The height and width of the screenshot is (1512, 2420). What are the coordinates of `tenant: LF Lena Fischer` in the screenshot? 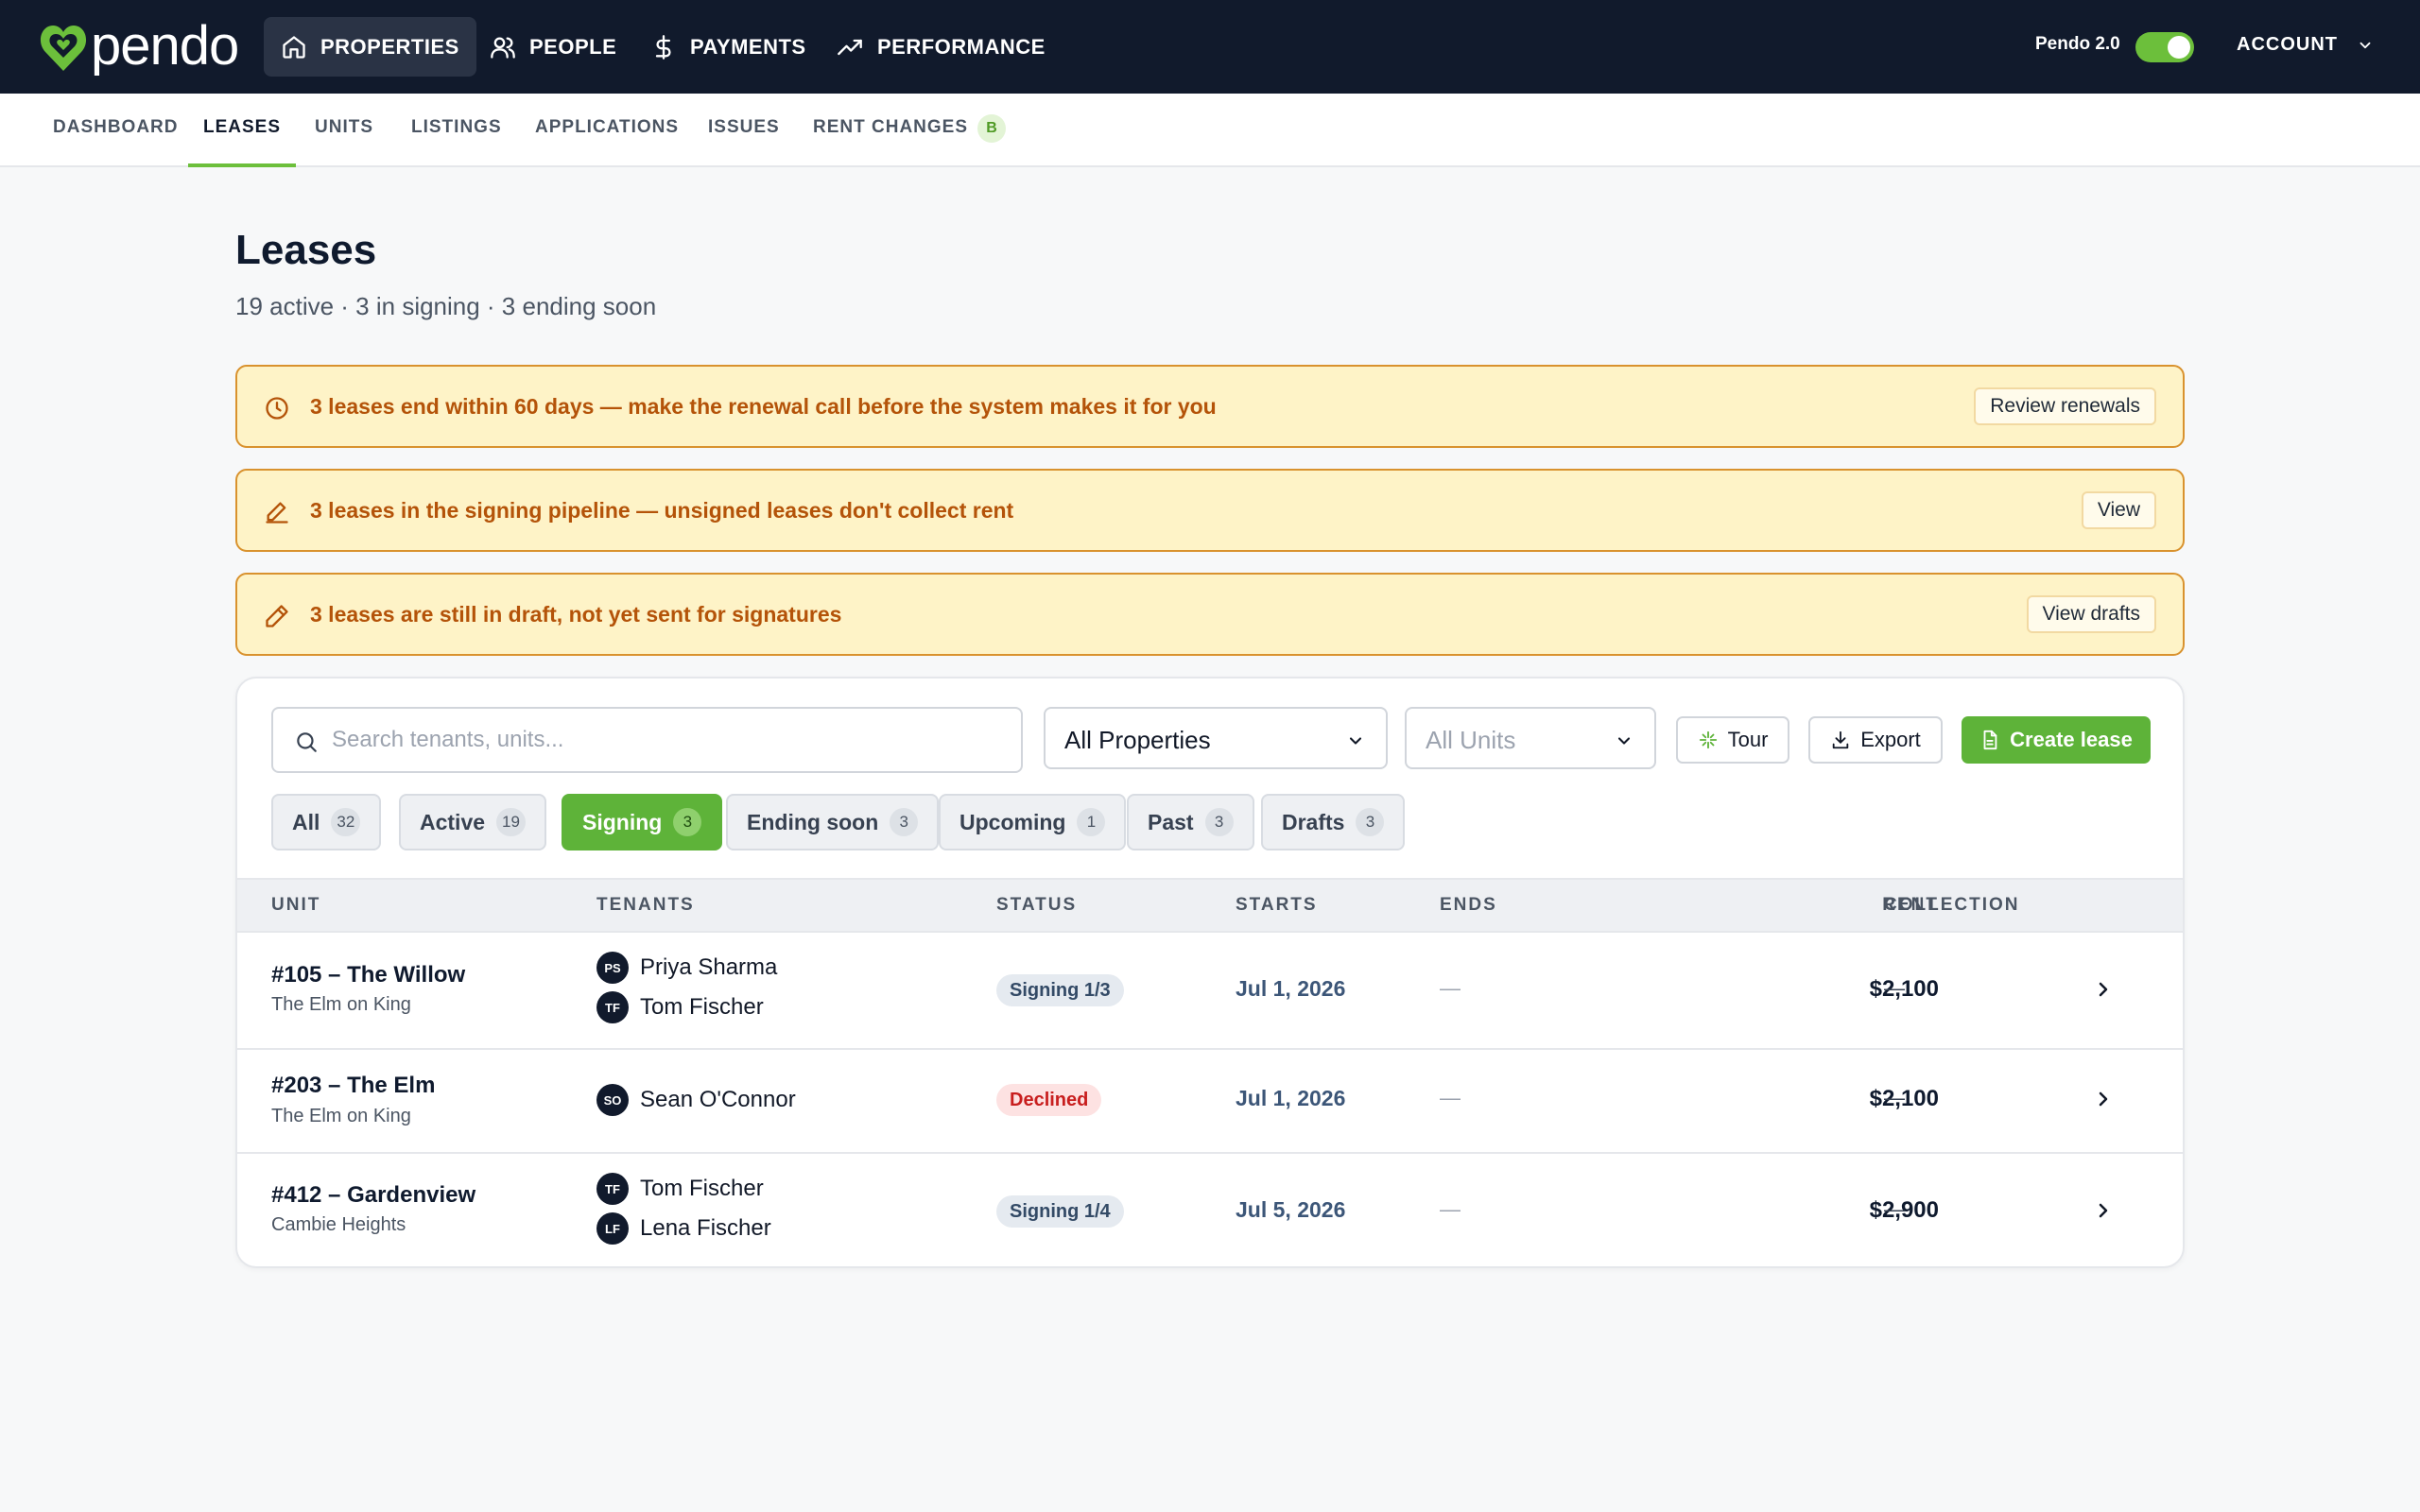 It's located at (683, 1228).